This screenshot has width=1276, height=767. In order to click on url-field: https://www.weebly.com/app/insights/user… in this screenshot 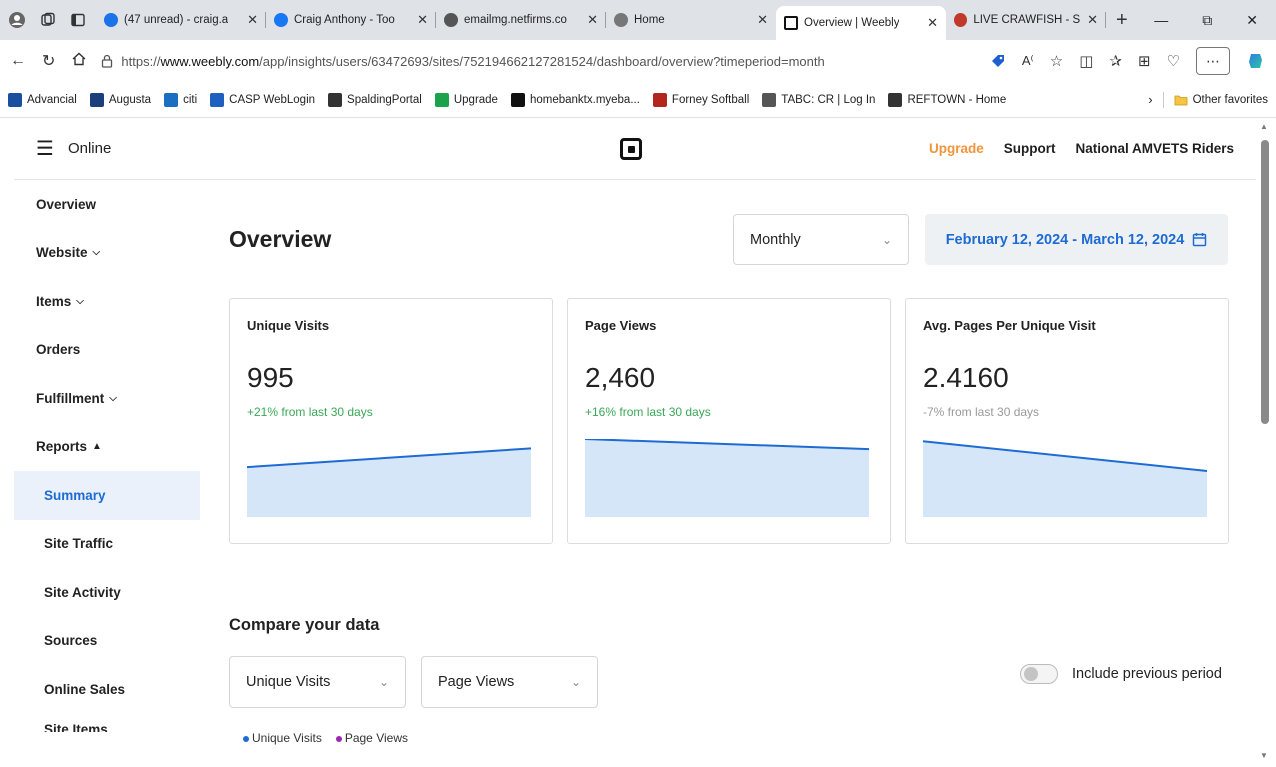, I will do `click(538, 61)`.